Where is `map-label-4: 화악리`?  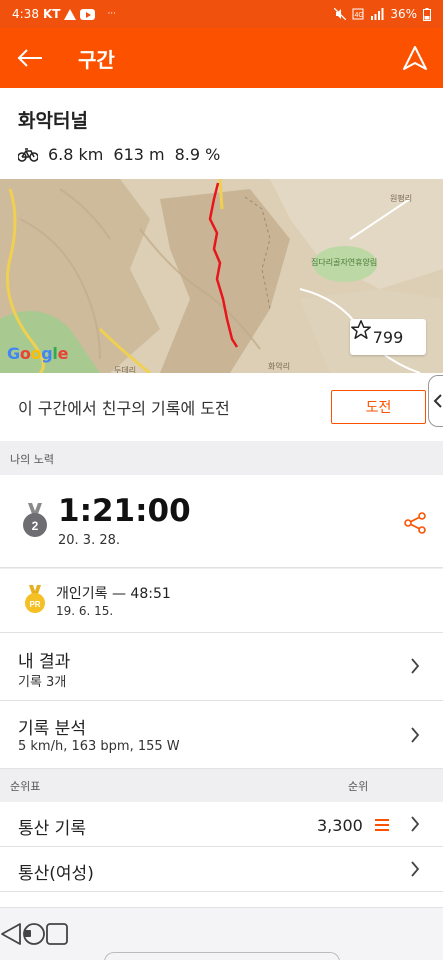 map-label-4: 화악리 is located at coordinates (279, 366).